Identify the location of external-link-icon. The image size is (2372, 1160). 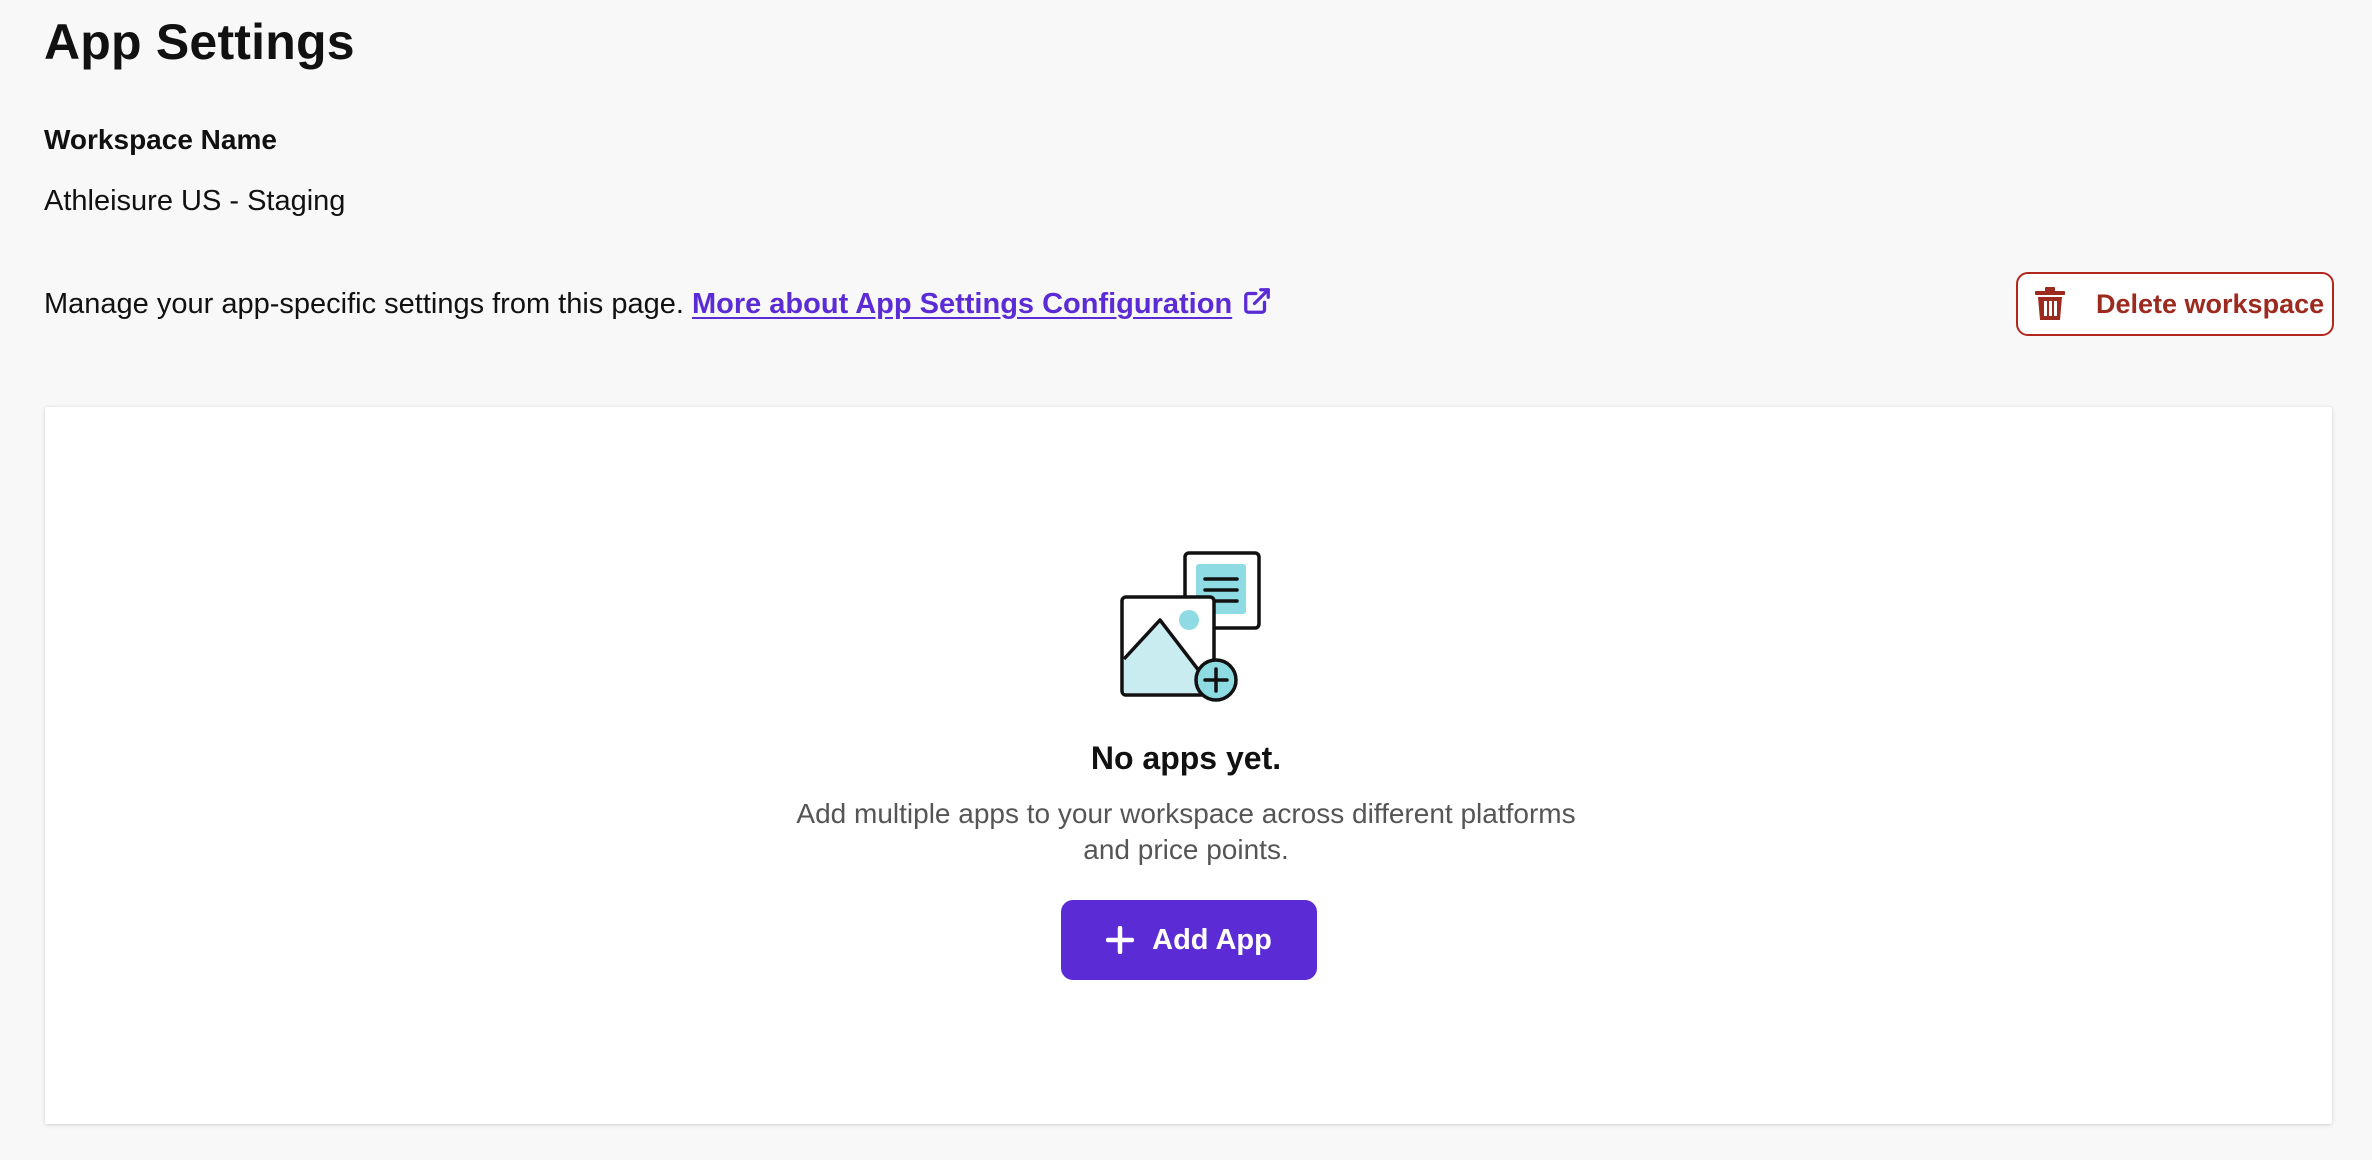
(1257, 301).